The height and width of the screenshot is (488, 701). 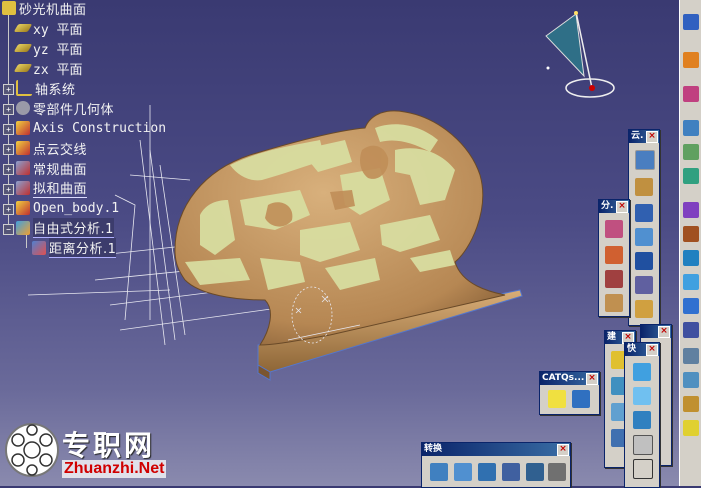 I want to click on project-icon, so click(x=691, y=380).